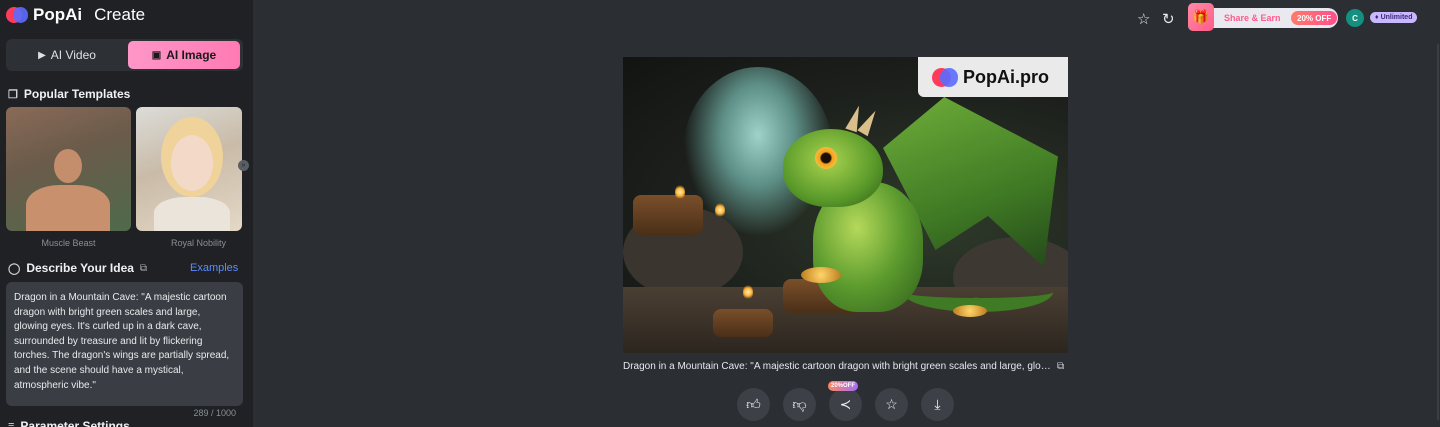 Image resolution: width=1440 pixels, height=427 pixels. I want to click on dragon-head, so click(833, 168).